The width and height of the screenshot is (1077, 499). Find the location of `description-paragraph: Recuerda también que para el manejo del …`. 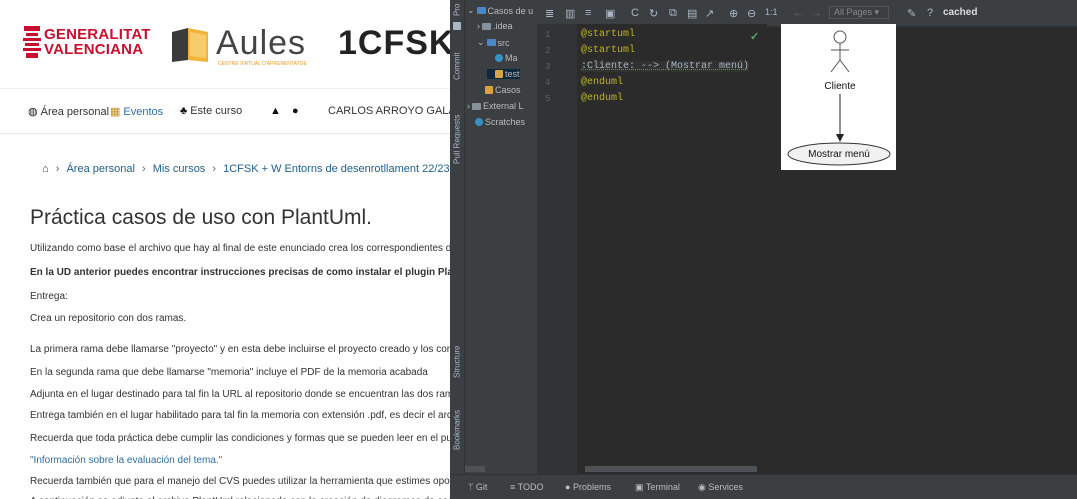

description-paragraph: Recuerda también que para el manejo del … is located at coordinates (240, 481).